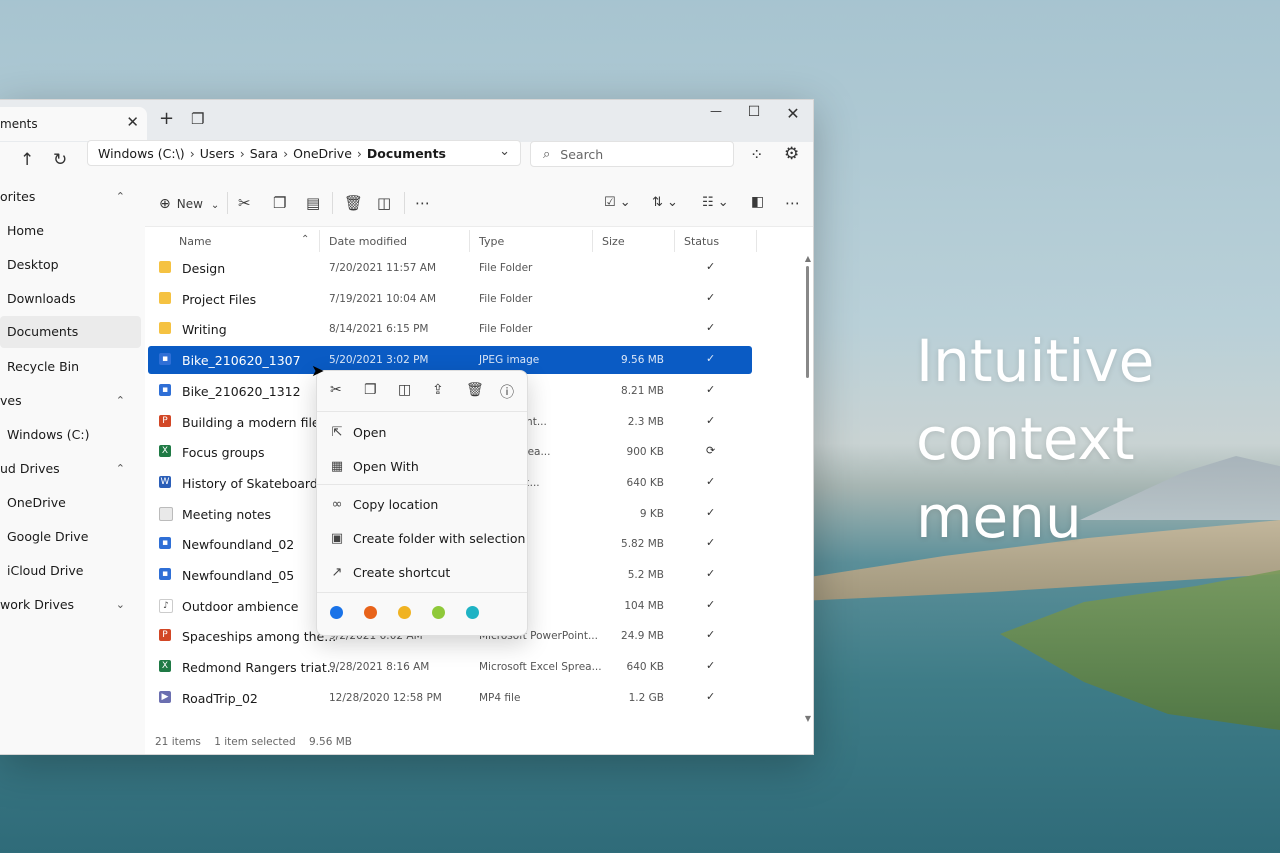 Image resolution: width=1280 pixels, height=853 pixels. I want to click on search-input: ⌕ Search, so click(632, 154).